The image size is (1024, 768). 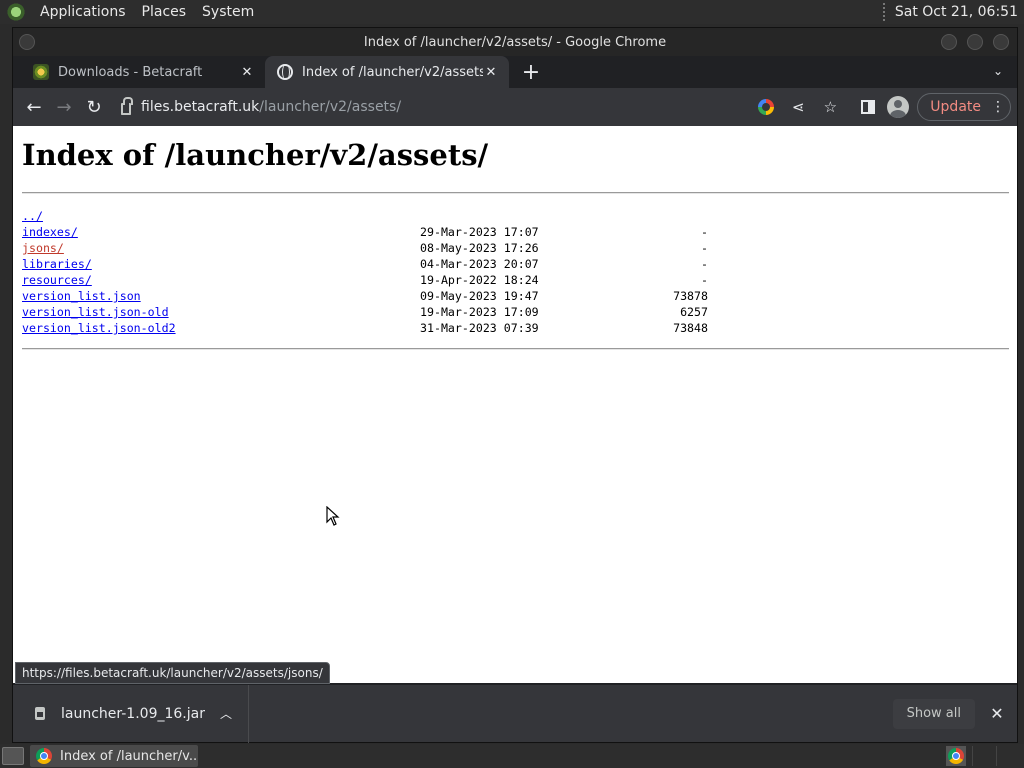 I want to click on listing-date: 19-Mar-2023 17:09, so click(x=479, y=312).